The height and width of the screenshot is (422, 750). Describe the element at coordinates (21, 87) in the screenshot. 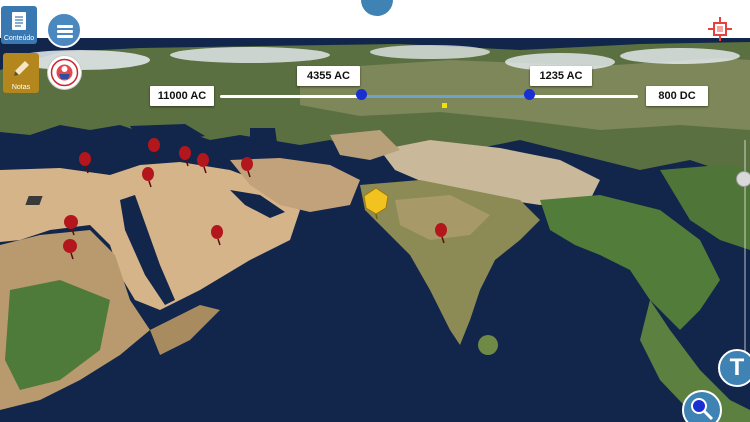

I see `notes-label: Notas` at that location.